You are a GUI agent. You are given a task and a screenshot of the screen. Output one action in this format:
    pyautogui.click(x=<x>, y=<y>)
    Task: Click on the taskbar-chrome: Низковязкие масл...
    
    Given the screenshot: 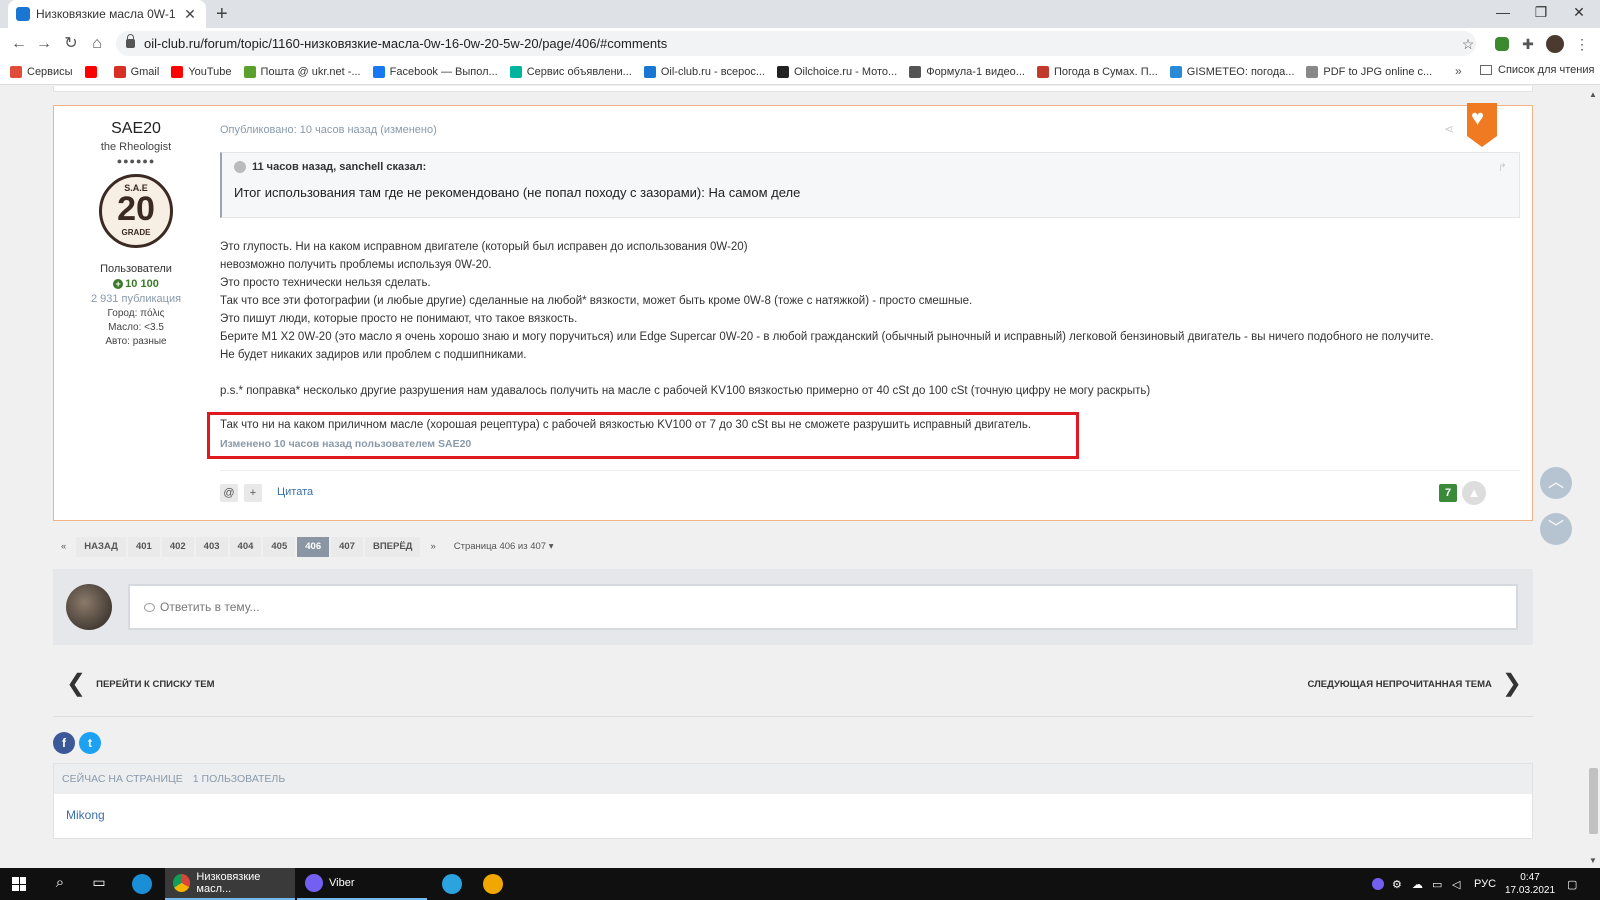 What is the action you would take?
    pyautogui.click(x=230, y=884)
    